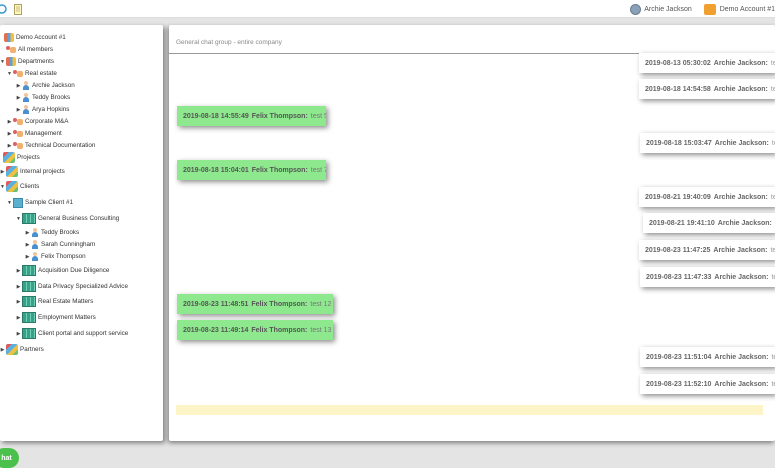 Image resolution: width=775 pixels, height=468 pixels. Describe the element at coordinates (43, 97) in the screenshot. I see `tree-node: ▶Teddy Brooks` at that location.